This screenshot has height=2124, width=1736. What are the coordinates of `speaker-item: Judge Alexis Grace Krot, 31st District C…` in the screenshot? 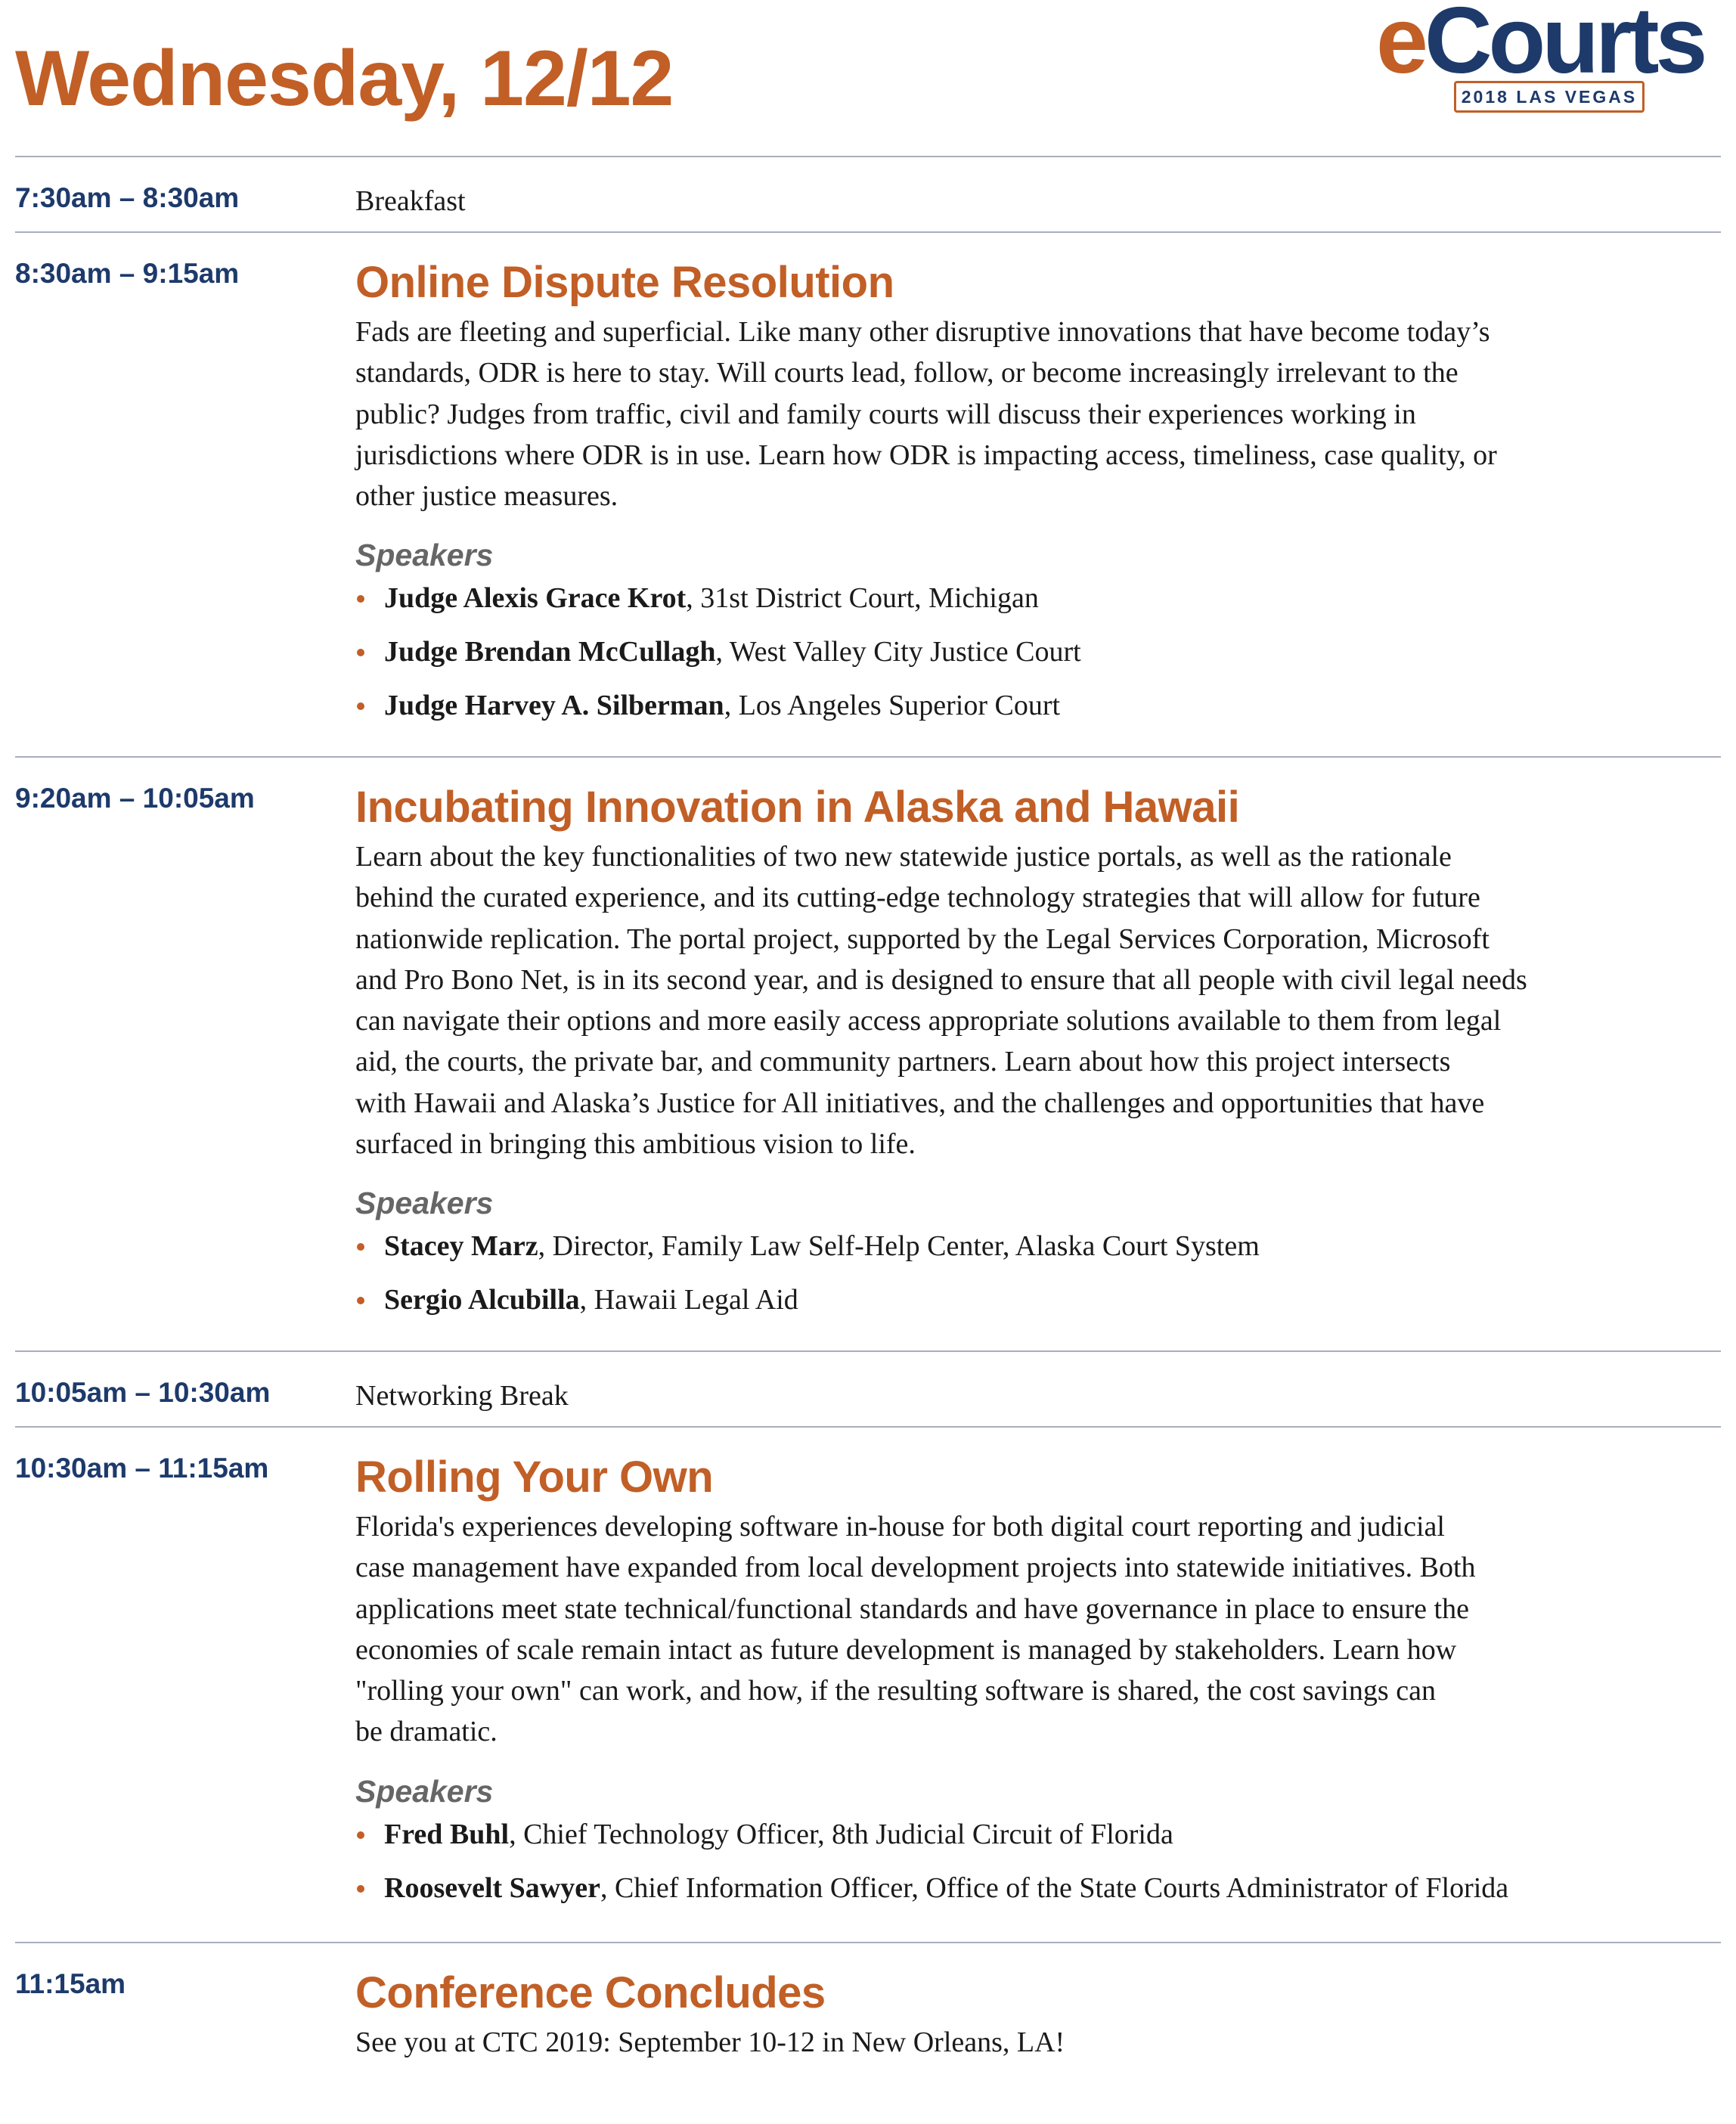 It's located at (1039, 598).